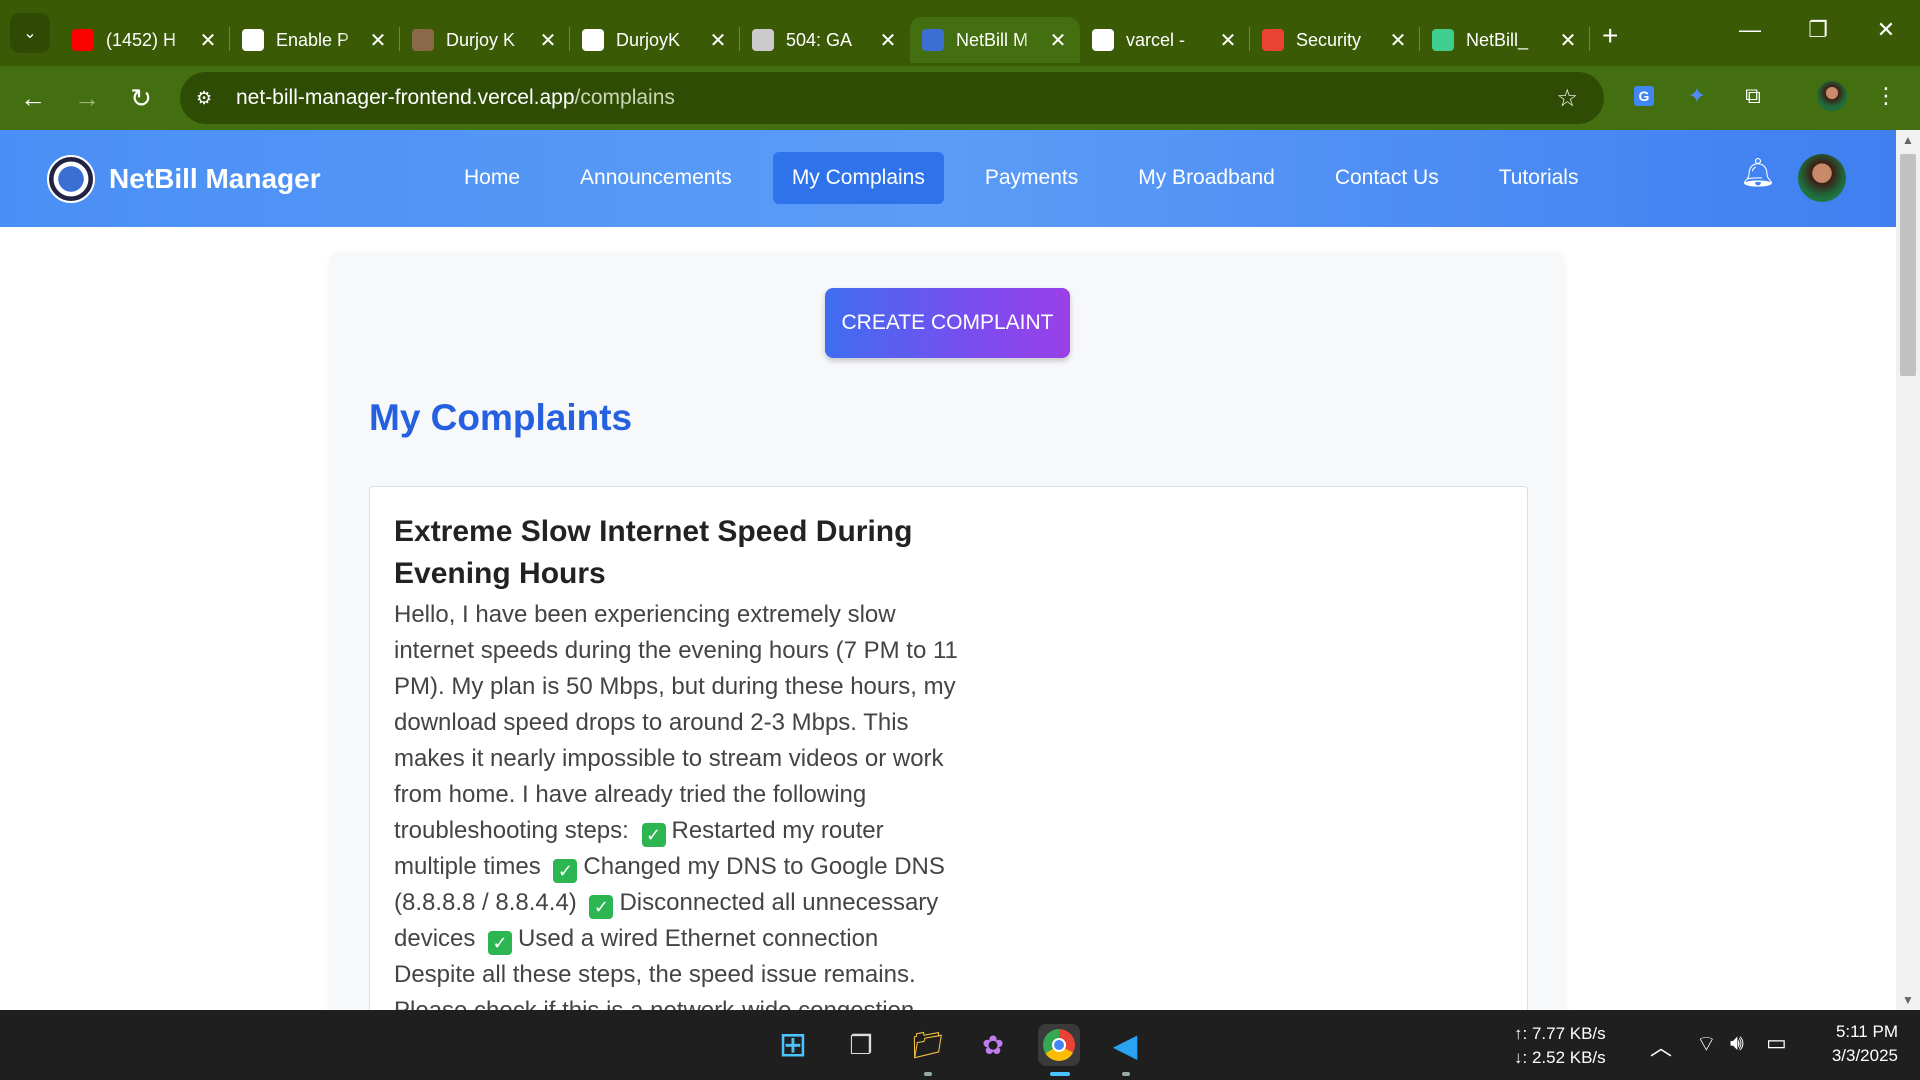 The width and height of the screenshot is (1920, 1080). Describe the element at coordinates (1737, 1043) in the screenshot. I see `volume-icon: 🔊︎` at that location.